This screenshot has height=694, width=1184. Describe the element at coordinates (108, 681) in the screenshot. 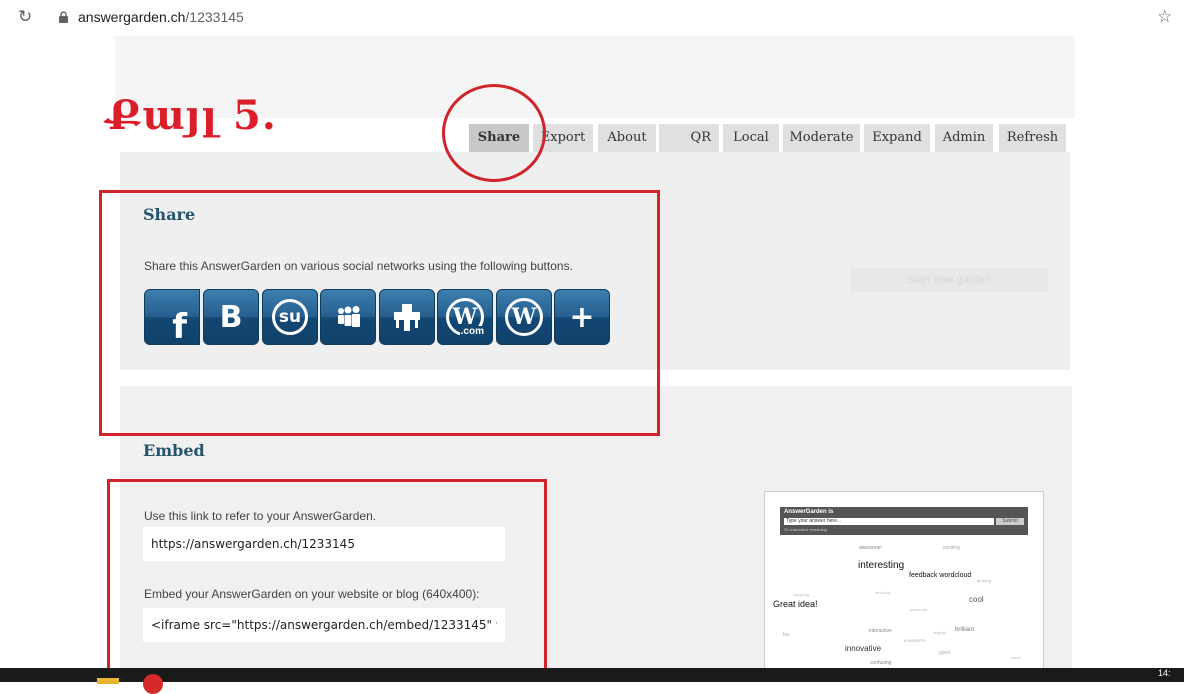

I see `folder-icon` at that location.